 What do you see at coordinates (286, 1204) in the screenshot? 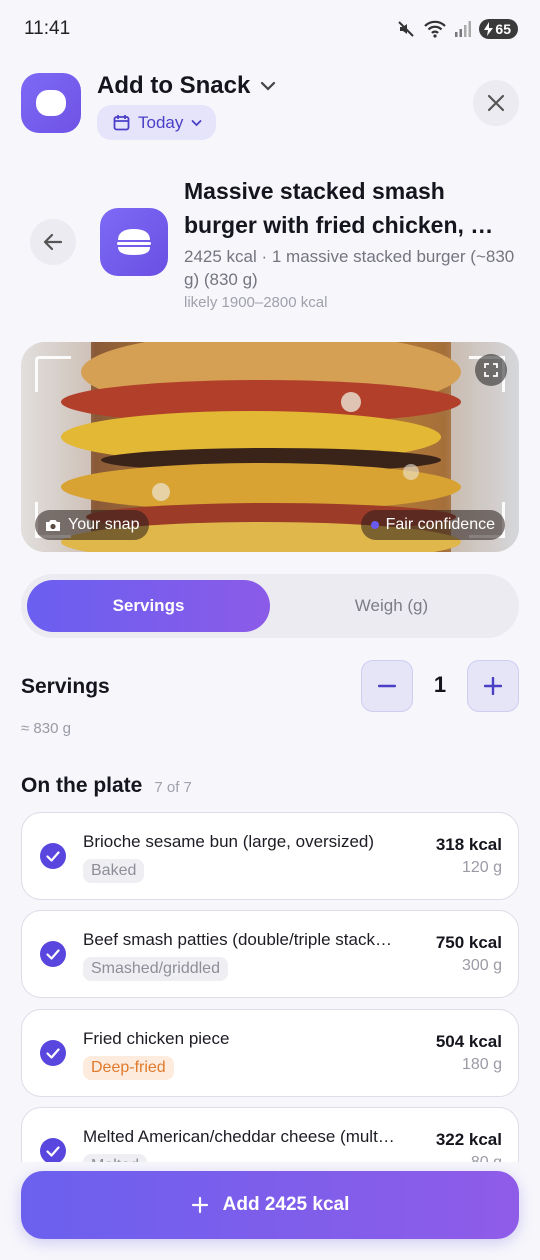
I see `add-button-label: Add 2425 kcal` at bounding box center [286, 1204].